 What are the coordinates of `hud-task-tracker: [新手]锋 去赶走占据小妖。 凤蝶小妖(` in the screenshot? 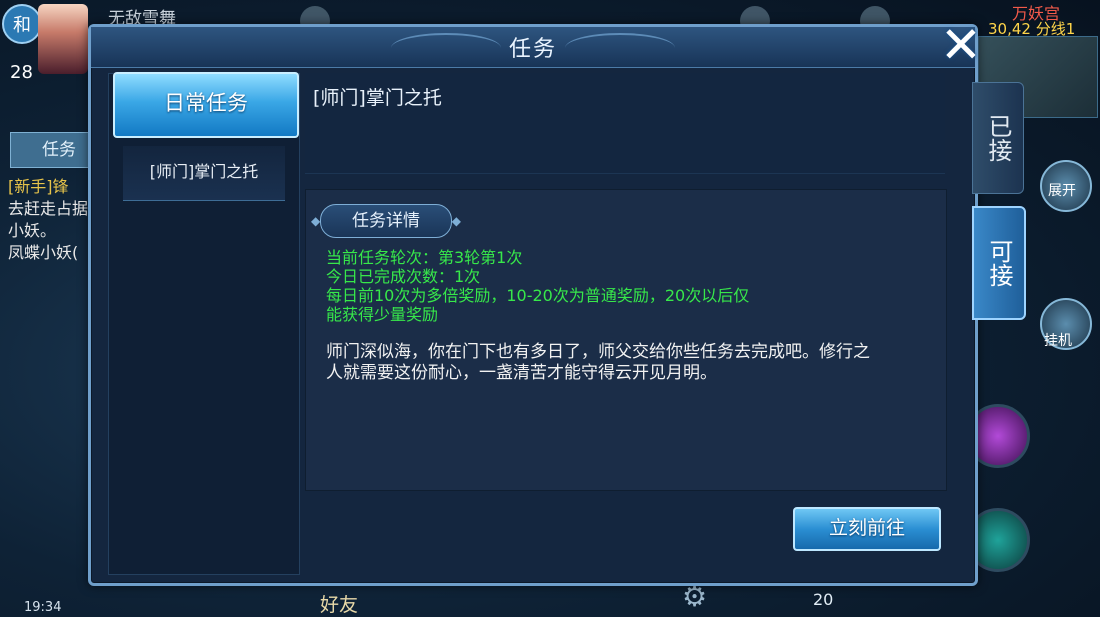 It's located at (53, 220).